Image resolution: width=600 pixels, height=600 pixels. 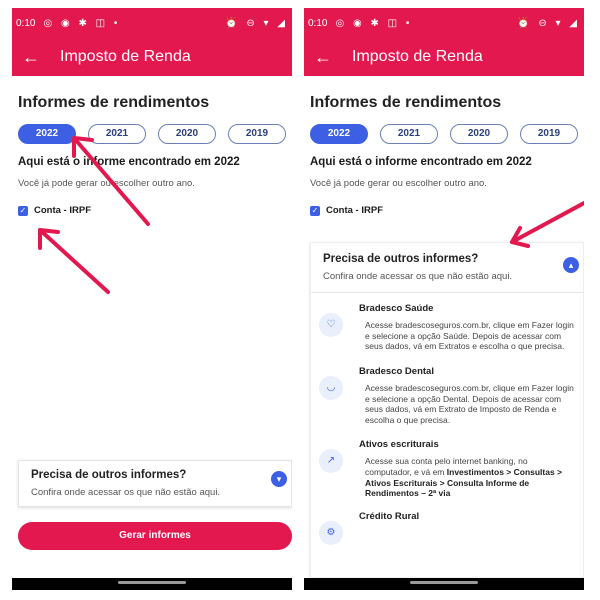 I want to click on entry-title: Bradesco Dental, so click(x=396, y=371).